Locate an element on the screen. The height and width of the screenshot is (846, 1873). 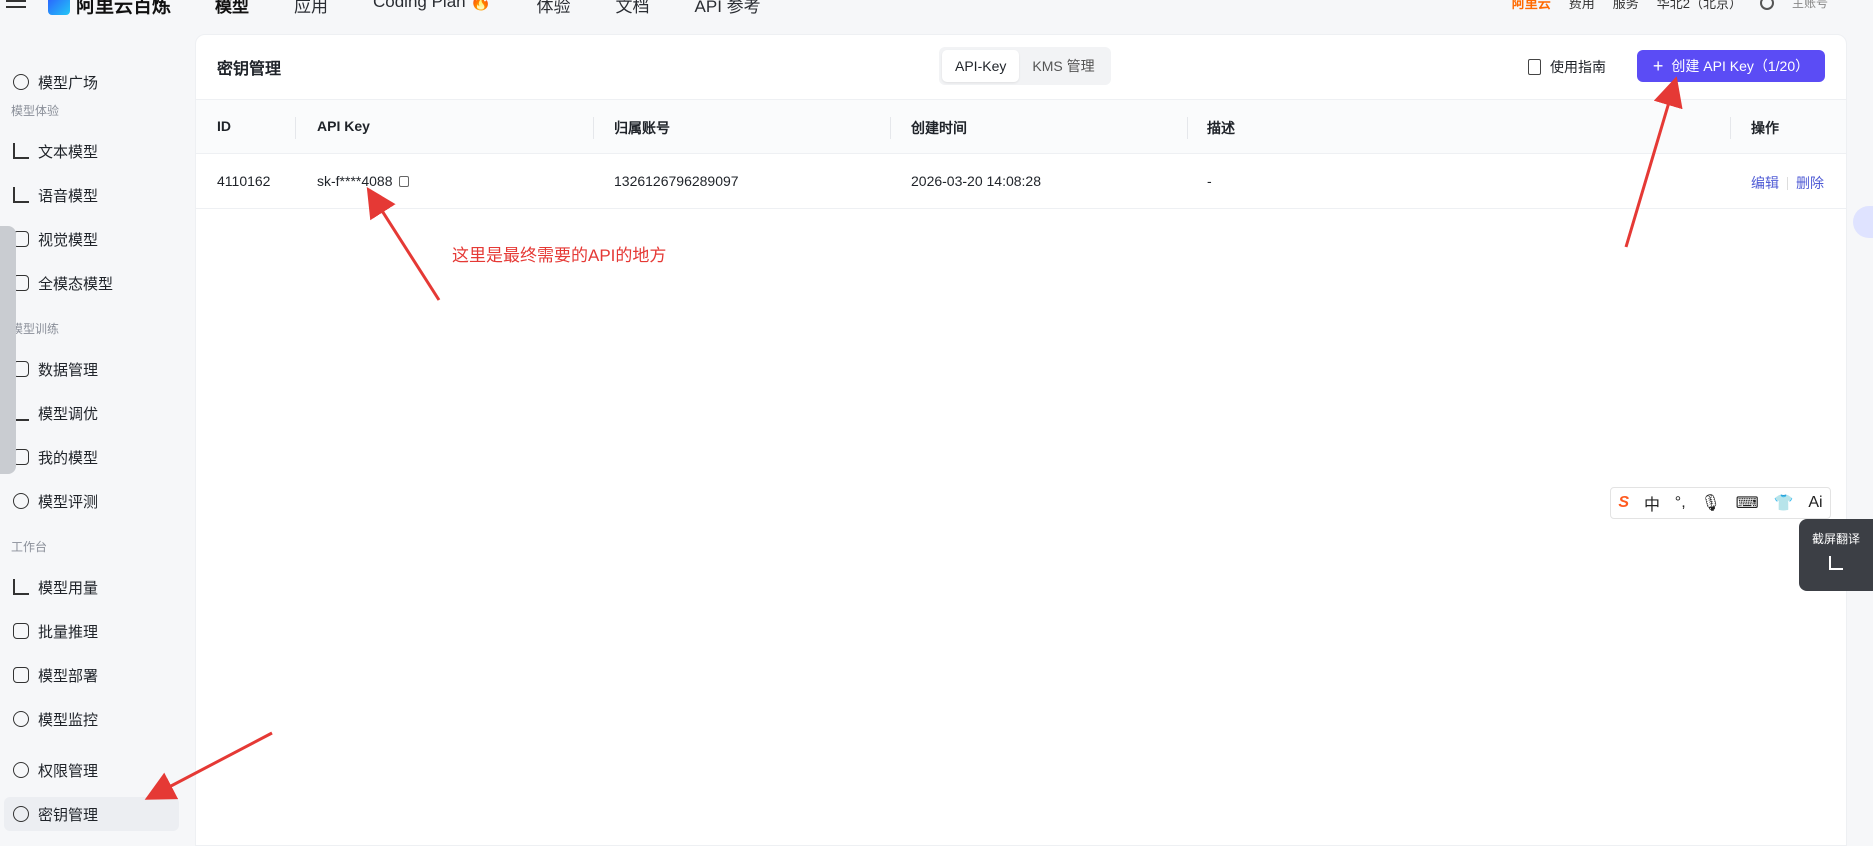
sogou-logo-icon: S is located at coordinates (1623, 503).